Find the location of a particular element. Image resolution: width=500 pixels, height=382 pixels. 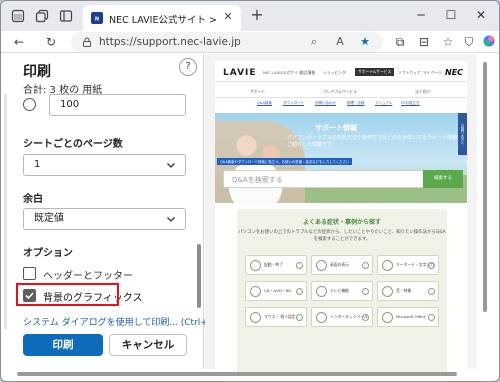

display-icon is located at coordinates (321, 265).